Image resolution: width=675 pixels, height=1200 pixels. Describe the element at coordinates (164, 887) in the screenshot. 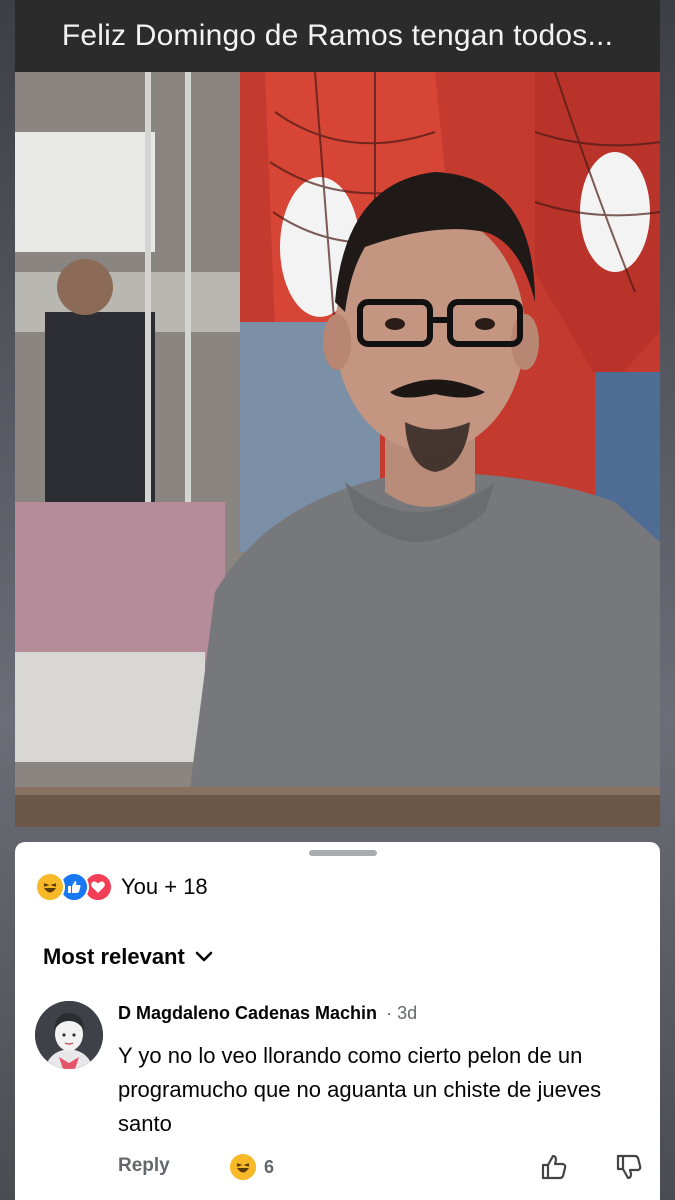

I see `reaction-summary: You + 18` at that location.